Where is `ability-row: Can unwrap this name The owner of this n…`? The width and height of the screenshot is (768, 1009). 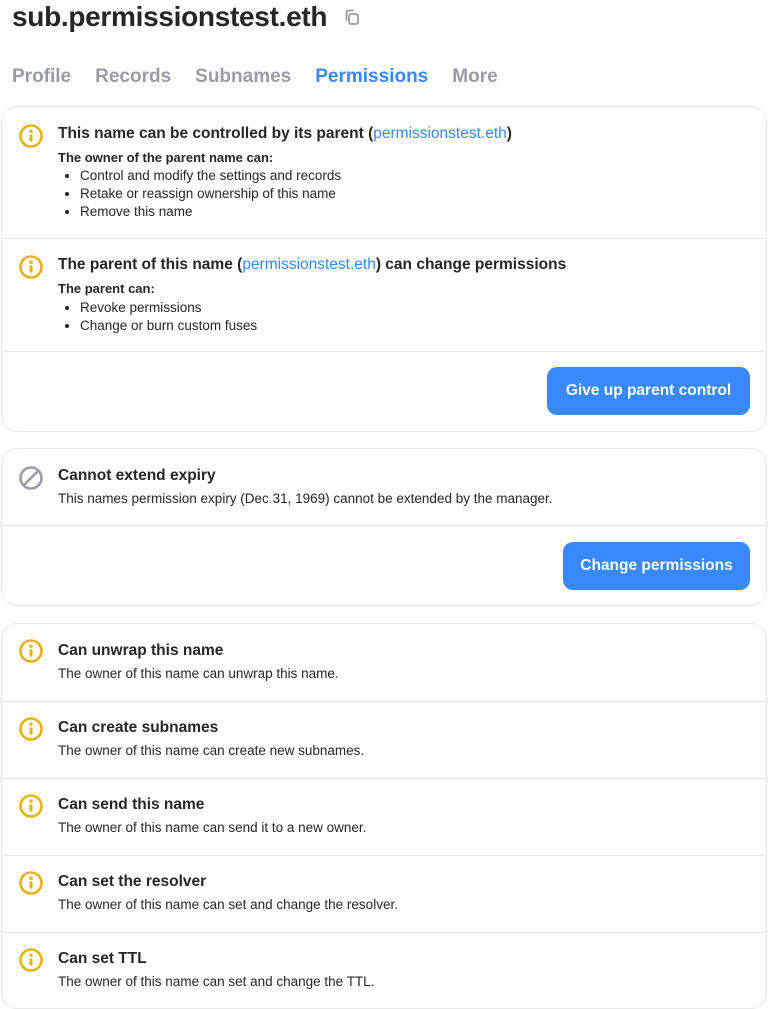 ability-row: Can unwrap this name The owner of this n… is located at coordinates (384, 662).